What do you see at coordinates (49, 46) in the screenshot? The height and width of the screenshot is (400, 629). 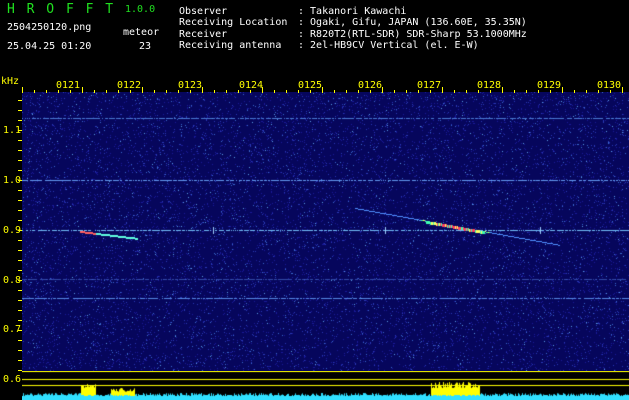 I see `datetime: 25.04.25 01:20` at bounding box center [49, 46].